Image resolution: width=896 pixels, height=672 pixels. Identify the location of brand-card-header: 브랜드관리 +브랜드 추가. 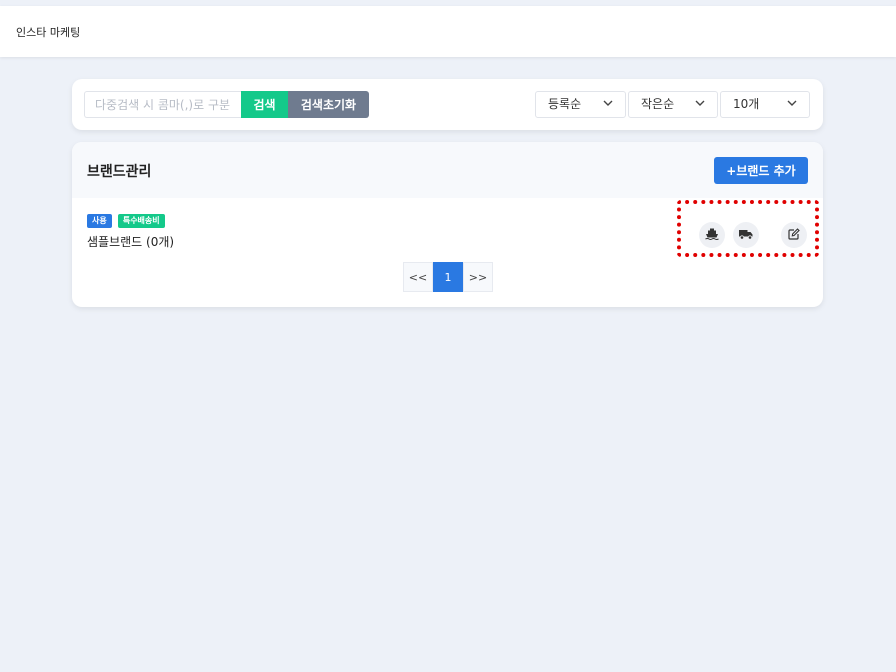
(447, 170).